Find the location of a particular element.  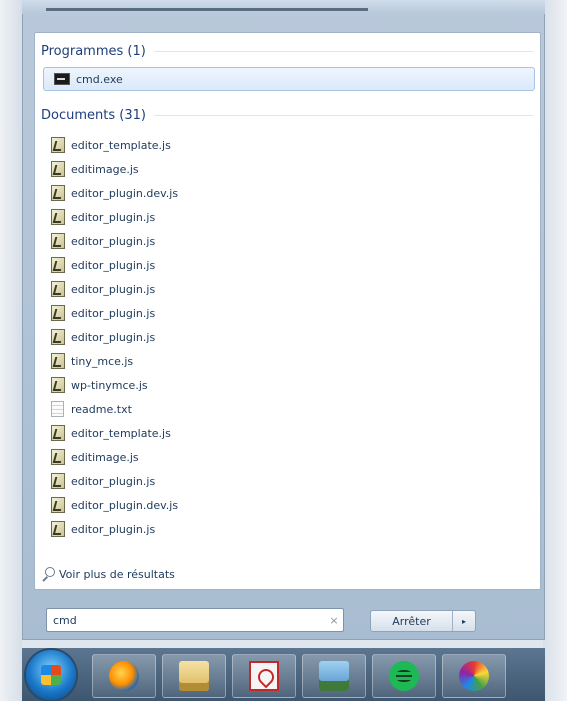

file-explorer-icon is located at coordinates (194, 676).